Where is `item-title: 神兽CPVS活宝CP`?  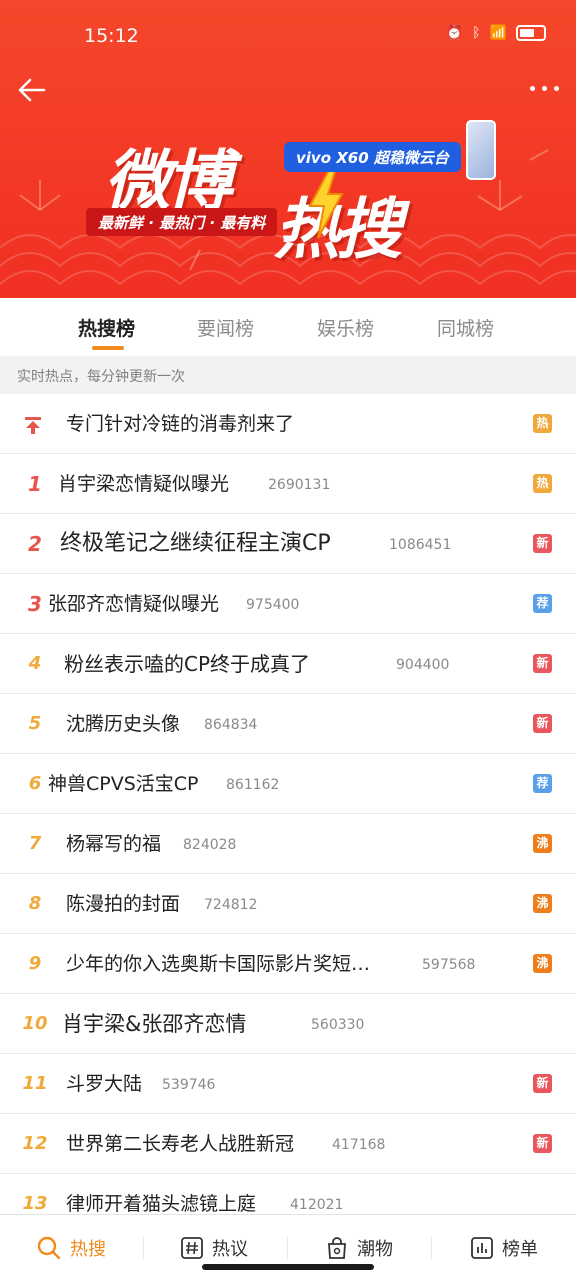 item-title: 神兽CPVS活宝CP is located at coordinates (123, 784).